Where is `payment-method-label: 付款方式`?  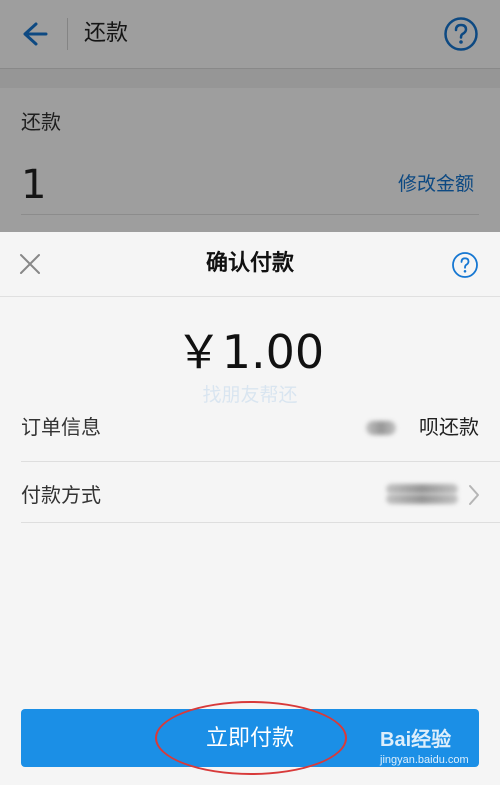 payment-method-label: 付款方式 is located at coordinates (61, 495).